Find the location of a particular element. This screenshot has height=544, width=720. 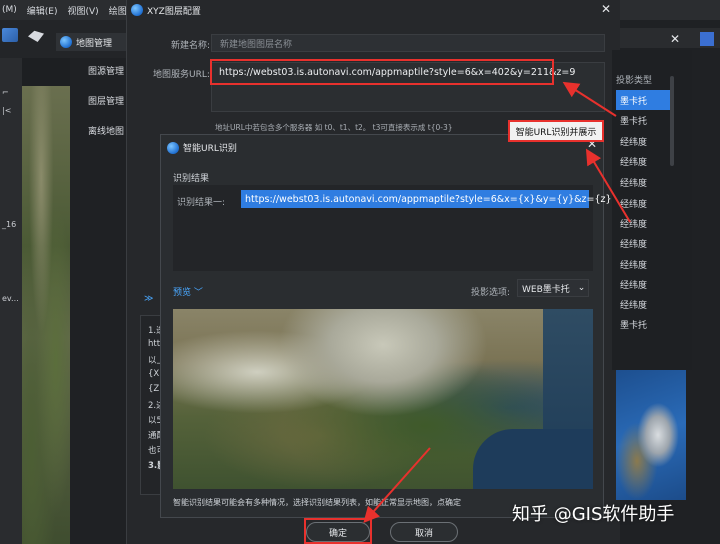

name-label: 新建名称: is located at coordinates (191, 46).